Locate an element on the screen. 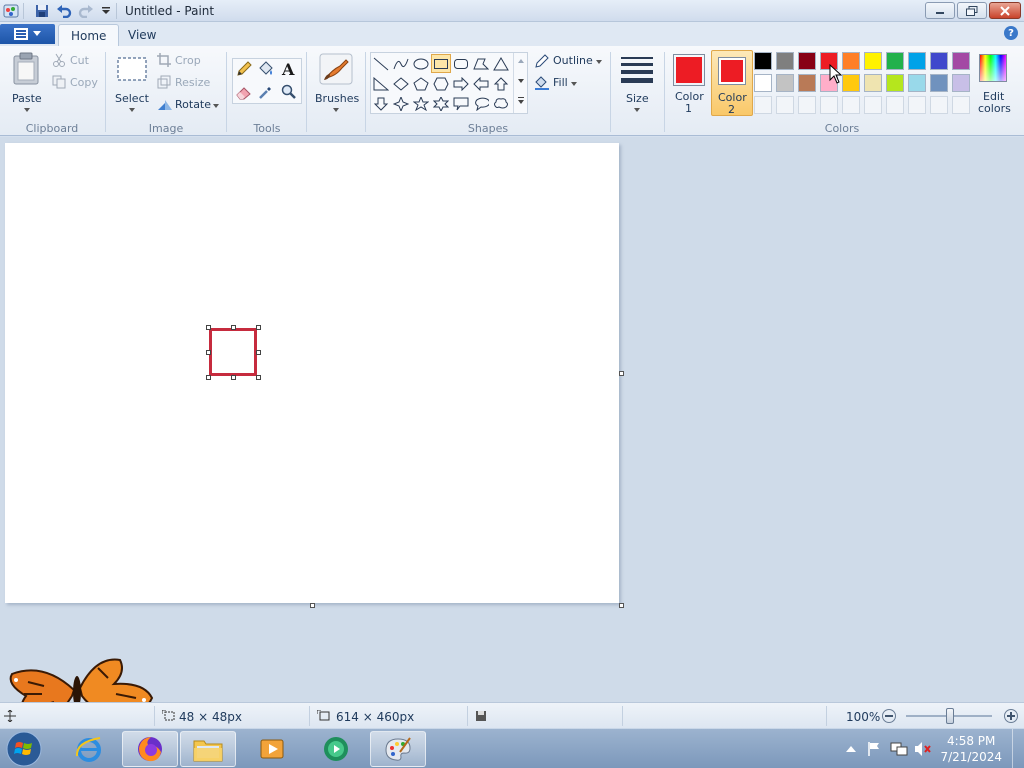 The image size is (1024, 768). color-picker-tool is located at coordinates (267, 93).